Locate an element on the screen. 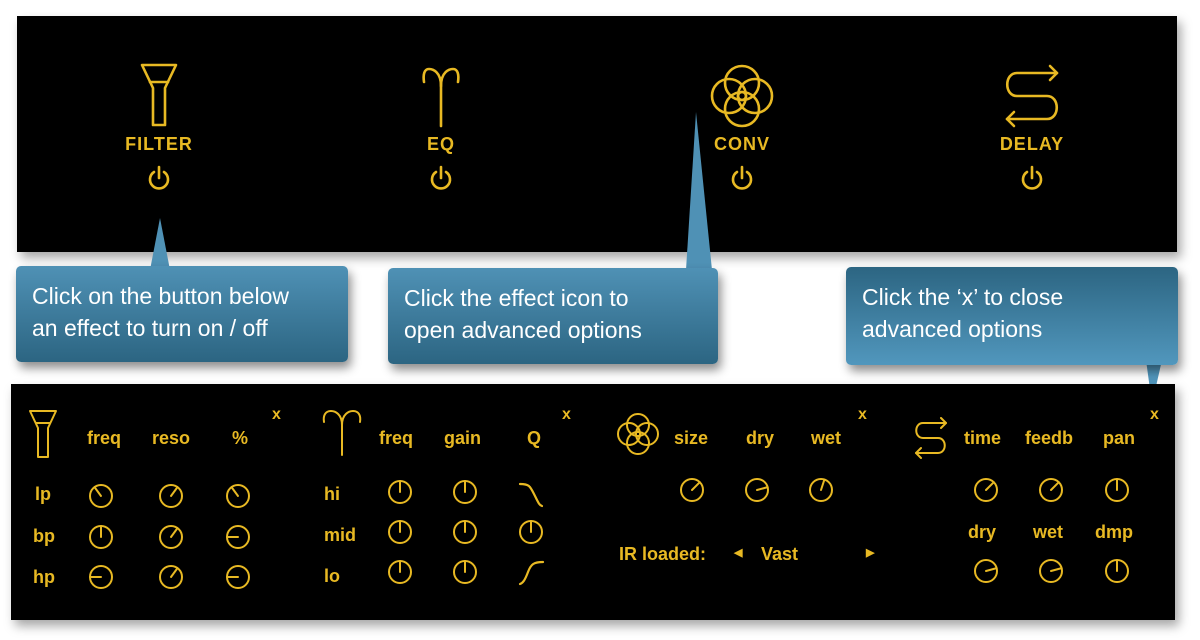 The height and width of the screenshot is (640, 1200). column-label: reso is located at coordinates (171, 438).